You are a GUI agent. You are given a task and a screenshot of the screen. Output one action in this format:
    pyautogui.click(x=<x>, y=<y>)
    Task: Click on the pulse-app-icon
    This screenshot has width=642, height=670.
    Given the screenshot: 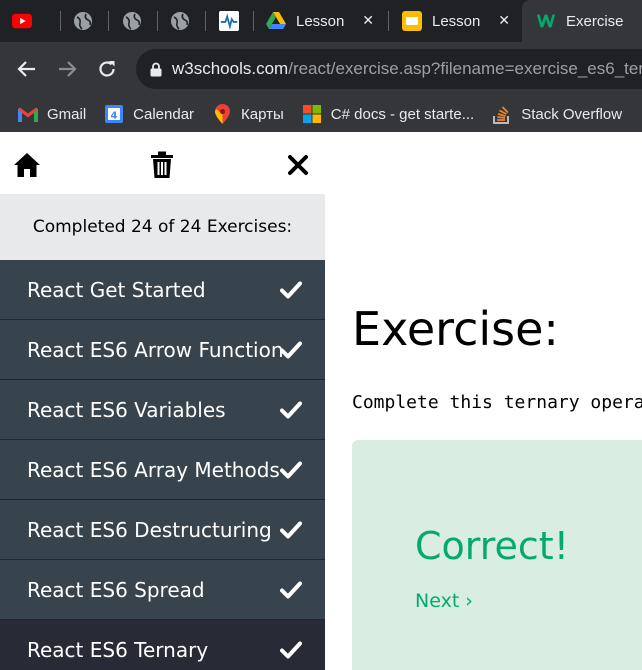 What is the action you would take?
    pyautogui.click(x=229, y=21)
    